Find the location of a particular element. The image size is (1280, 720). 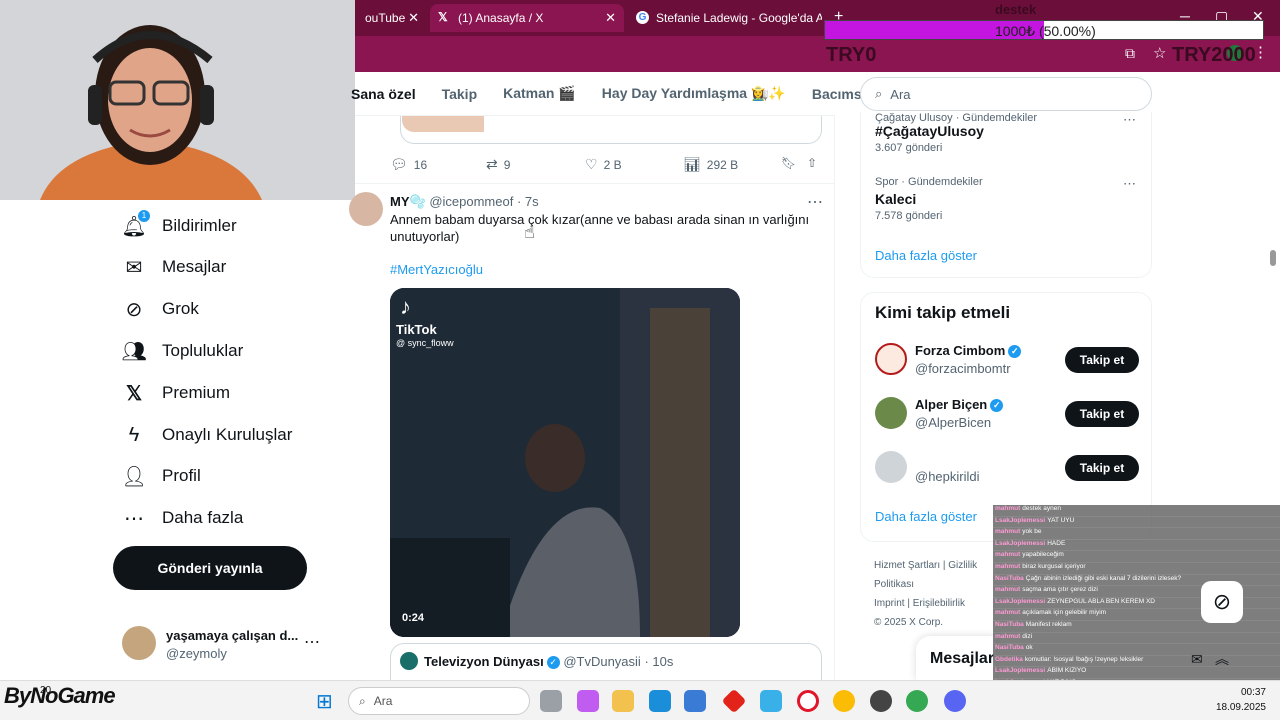

tab-x-home: 𝕏 (1) Anasayfa / X ✕ is located at coordinates (527, 18).